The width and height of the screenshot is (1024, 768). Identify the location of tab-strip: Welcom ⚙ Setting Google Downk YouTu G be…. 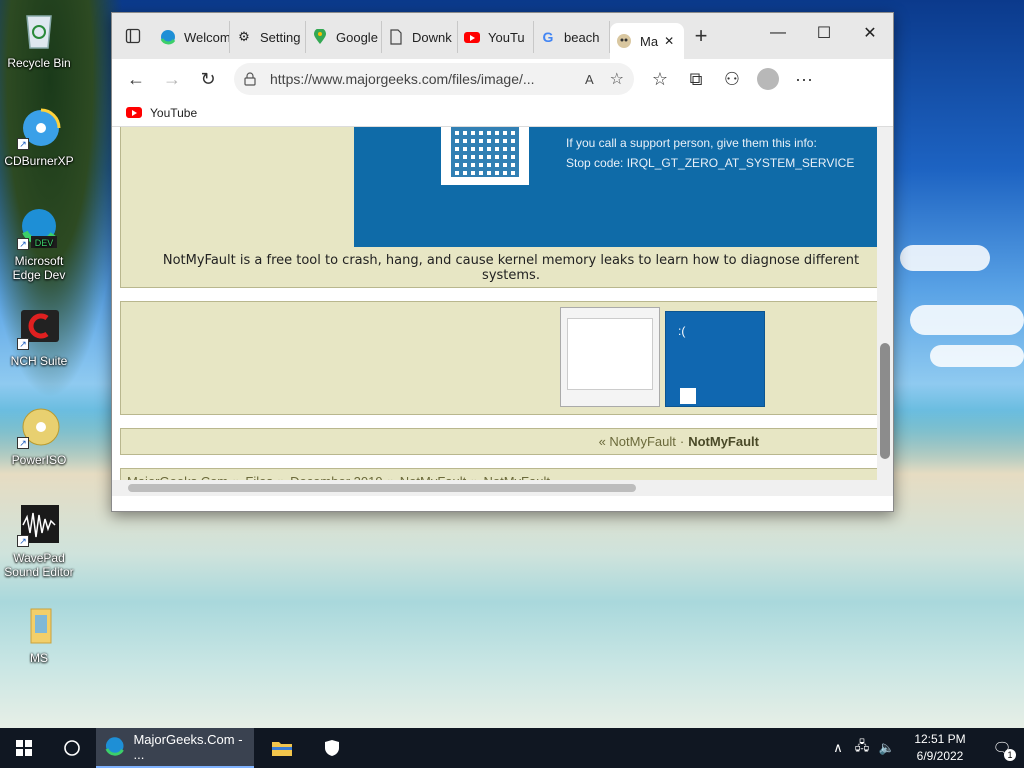
(502, 36).